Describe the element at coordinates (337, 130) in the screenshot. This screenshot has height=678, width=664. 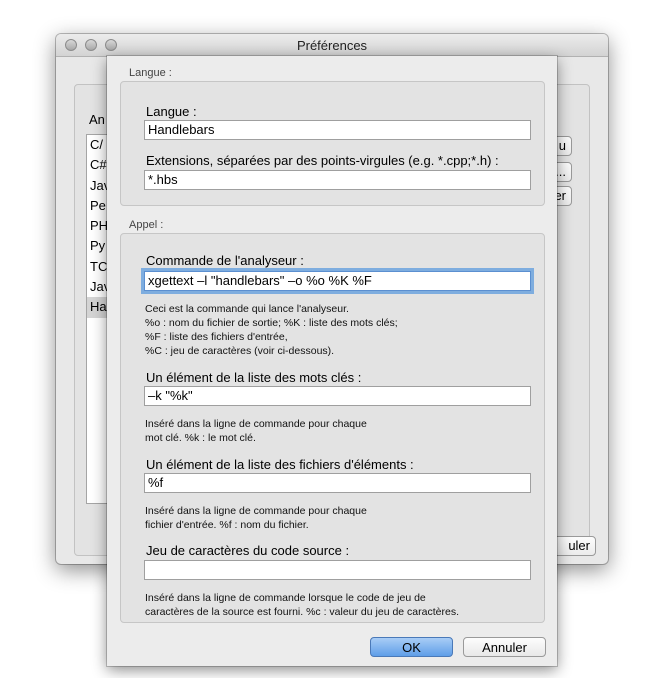
I see `langue-field: Handlebars` at that location.